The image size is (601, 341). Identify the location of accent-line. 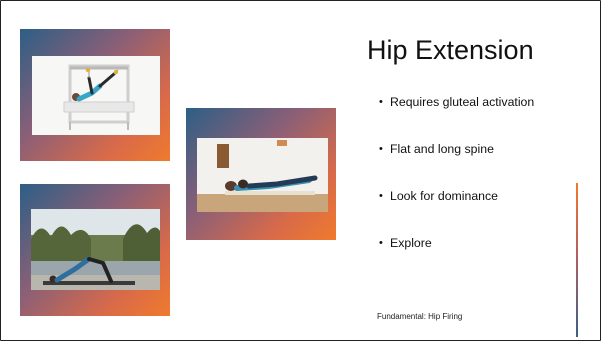
(577, 260).